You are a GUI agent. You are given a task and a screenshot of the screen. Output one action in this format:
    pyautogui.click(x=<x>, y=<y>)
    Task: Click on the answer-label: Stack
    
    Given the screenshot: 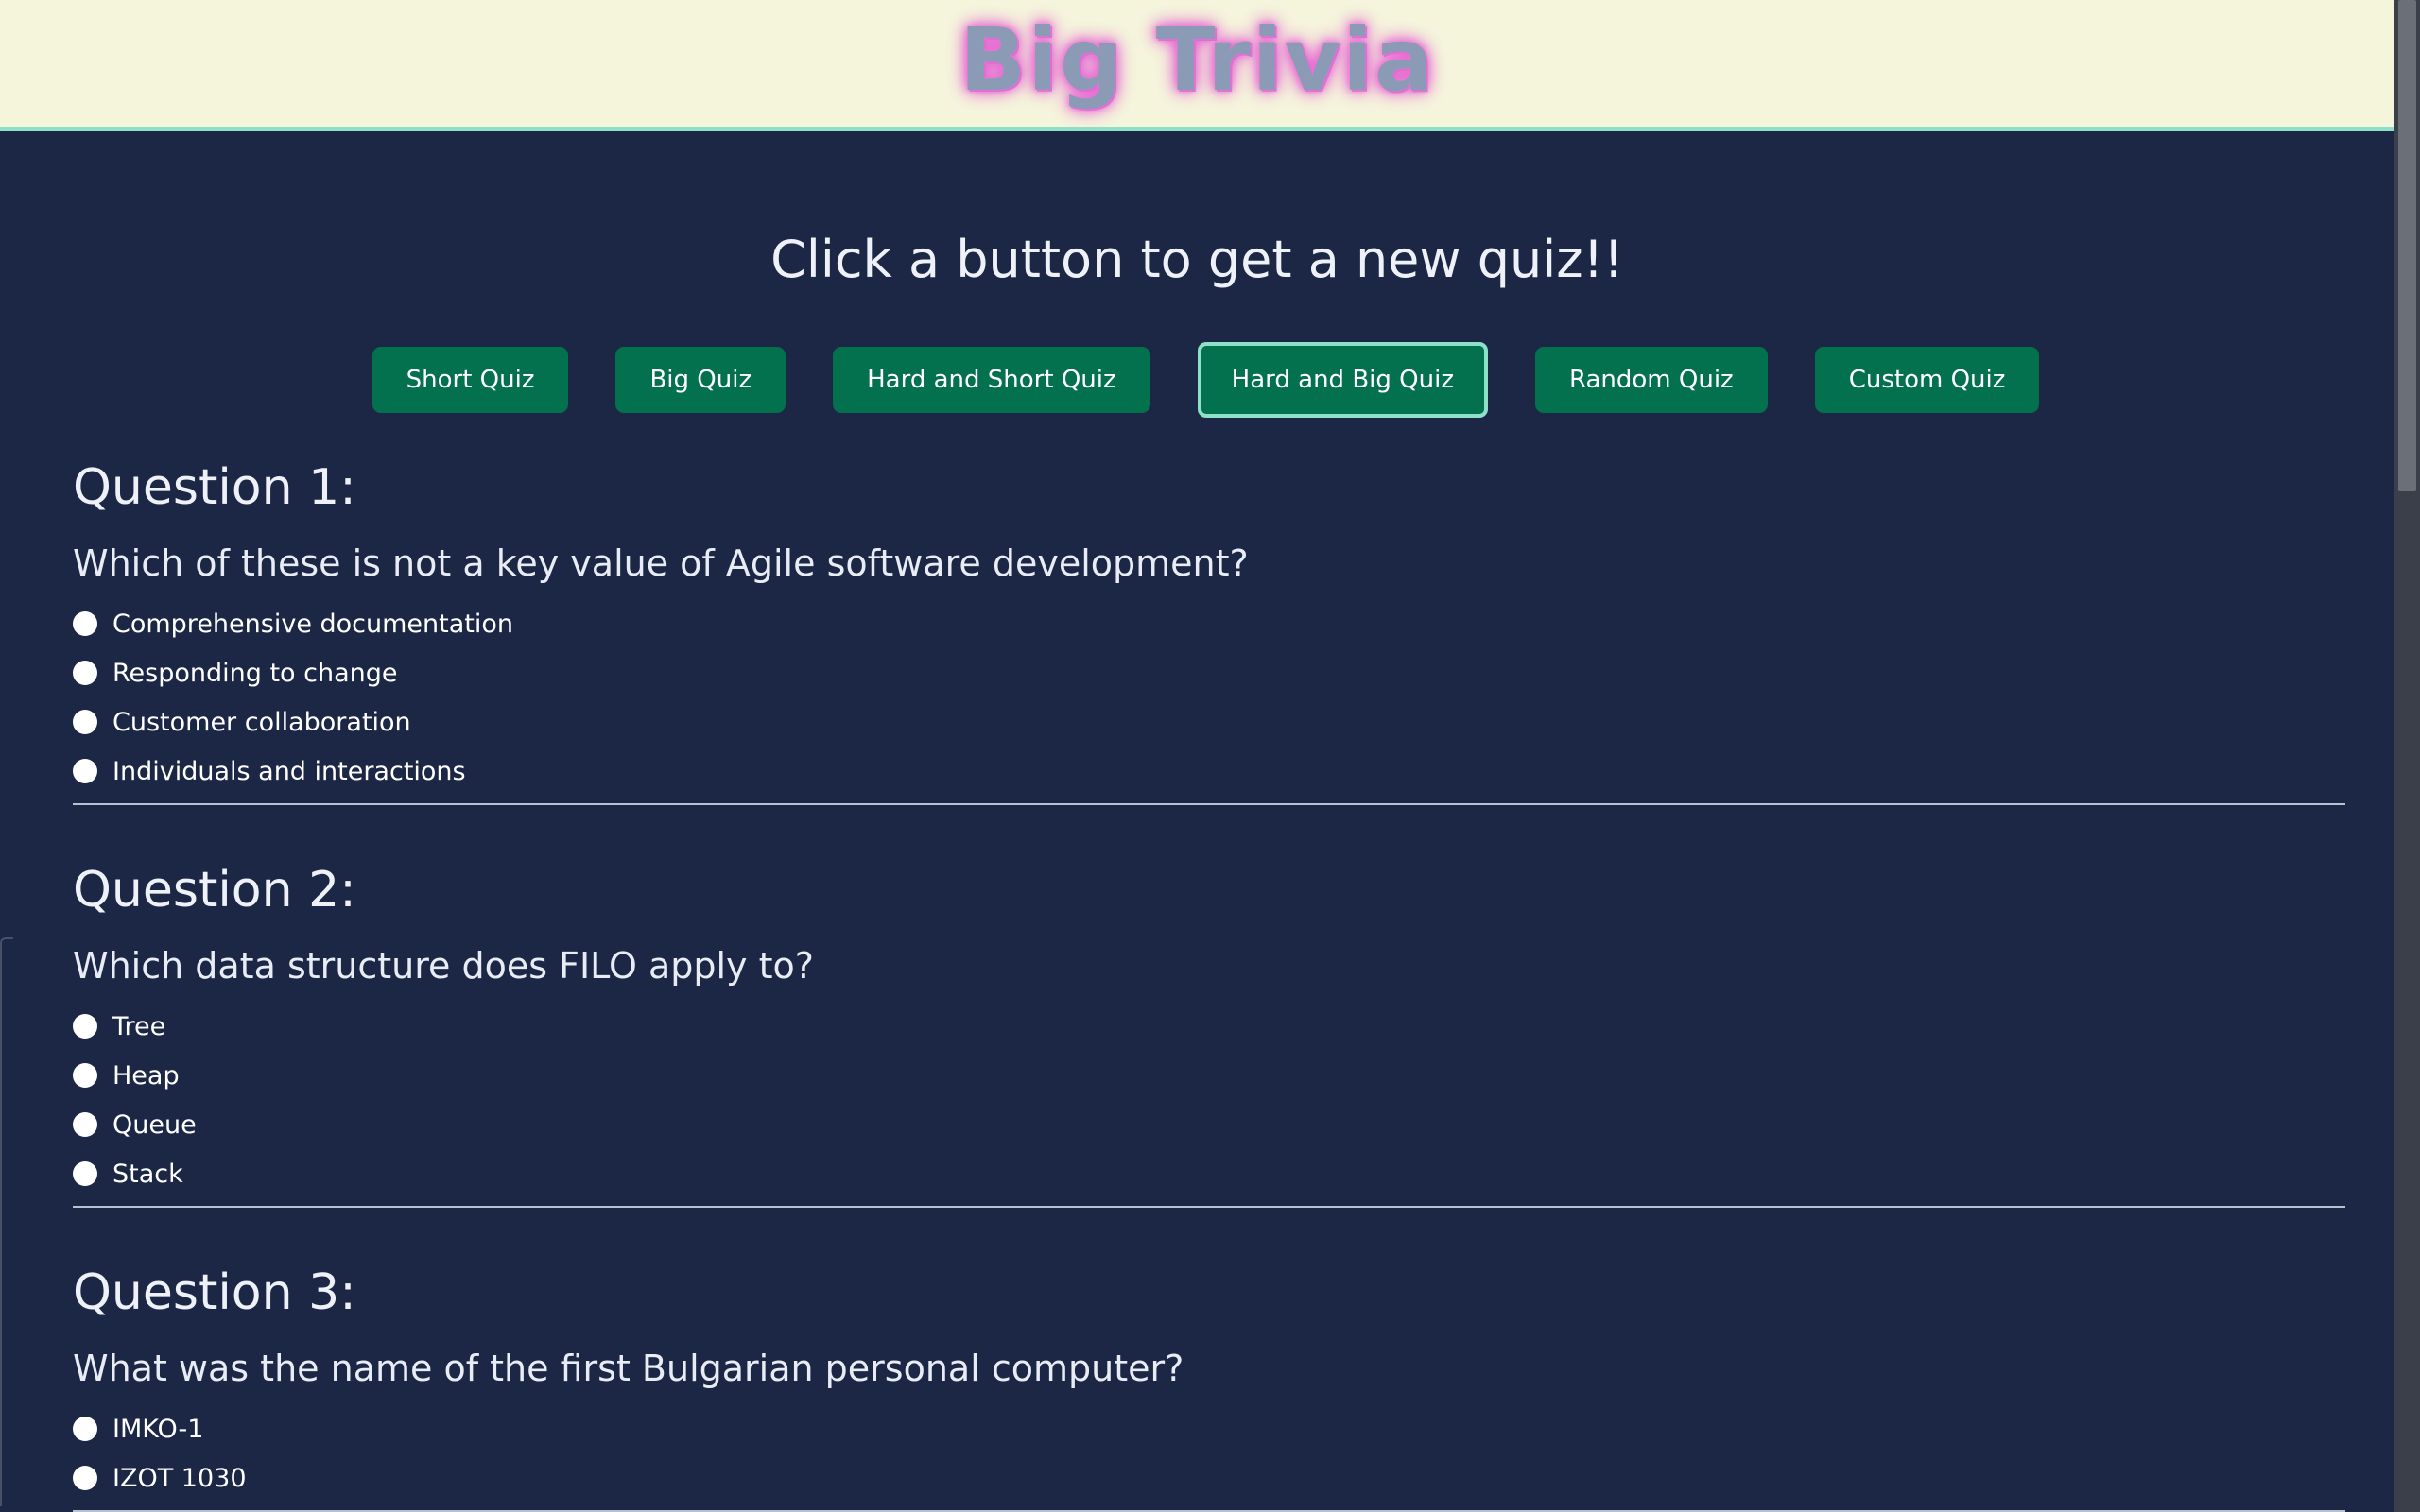 What is the action you would take?
    pyautogui.click(x=147, y=1174)
    